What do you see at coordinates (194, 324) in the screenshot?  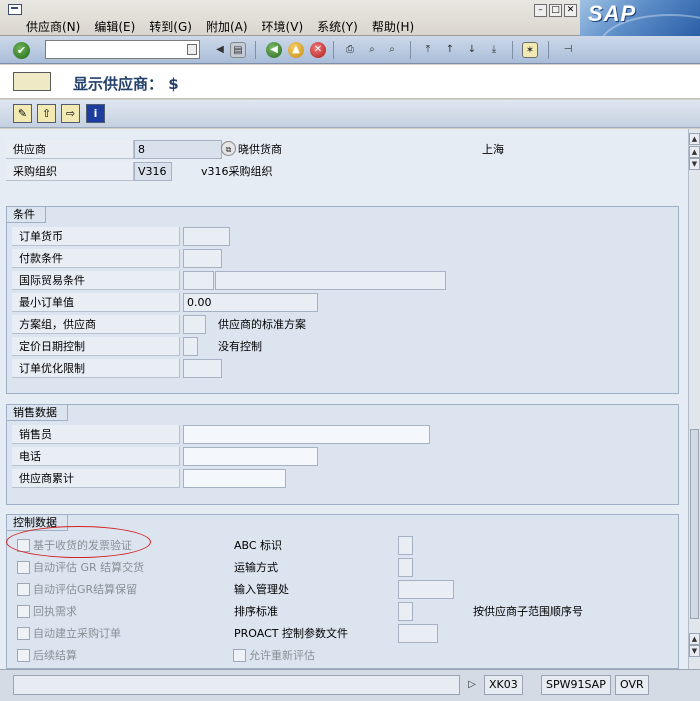 I see `schema-group-field` at bounding box center [194, 324].